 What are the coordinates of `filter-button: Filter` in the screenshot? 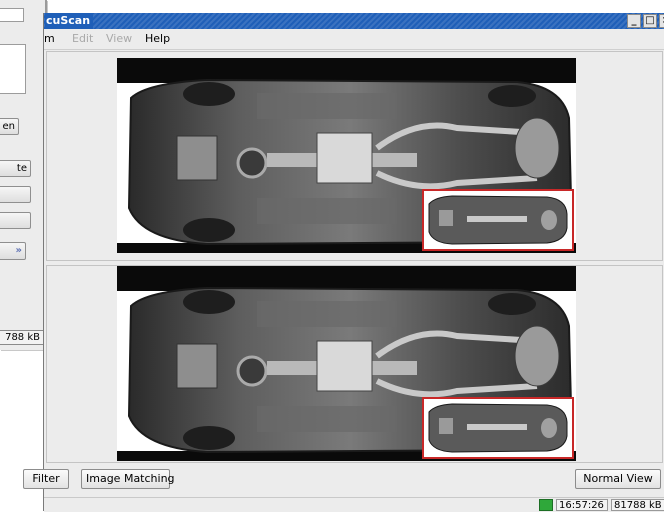 It's located at (46, 479).